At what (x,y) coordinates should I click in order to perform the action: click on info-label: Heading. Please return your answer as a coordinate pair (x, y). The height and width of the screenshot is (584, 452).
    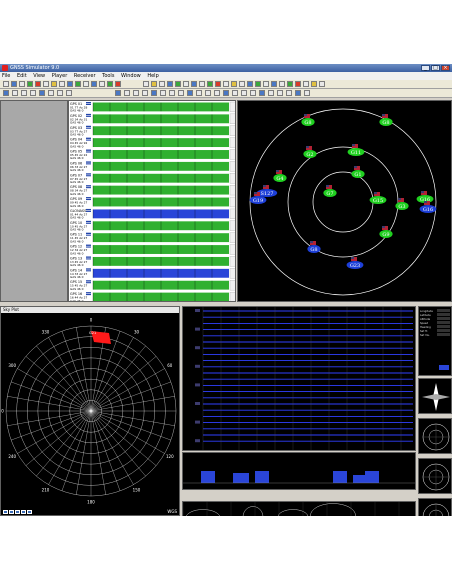
    Looking at the image, I should click on (425, 327).